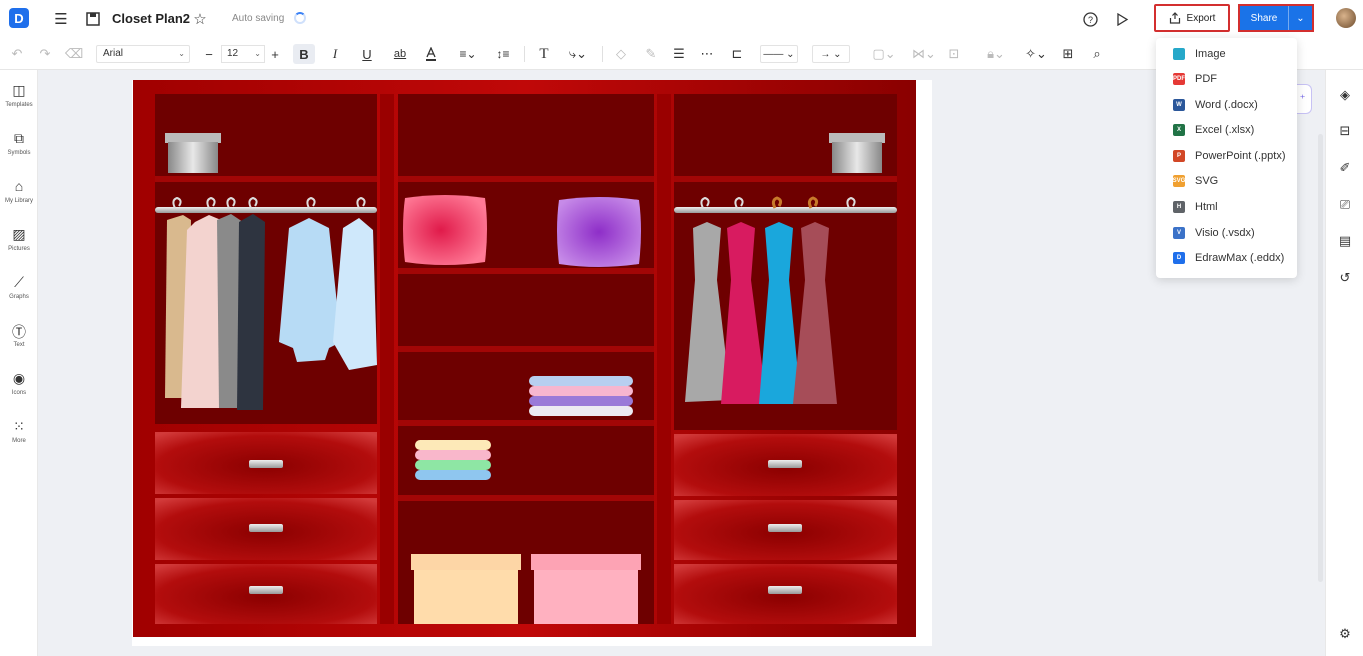 The width and height of the screenshot is (1363, 656). I want to click on align-icon: ≡⌄, so click(468, 54).